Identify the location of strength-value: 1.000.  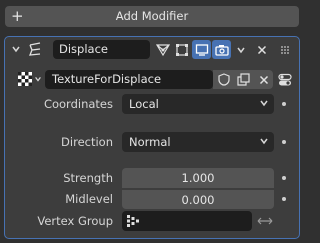
(198, 178).